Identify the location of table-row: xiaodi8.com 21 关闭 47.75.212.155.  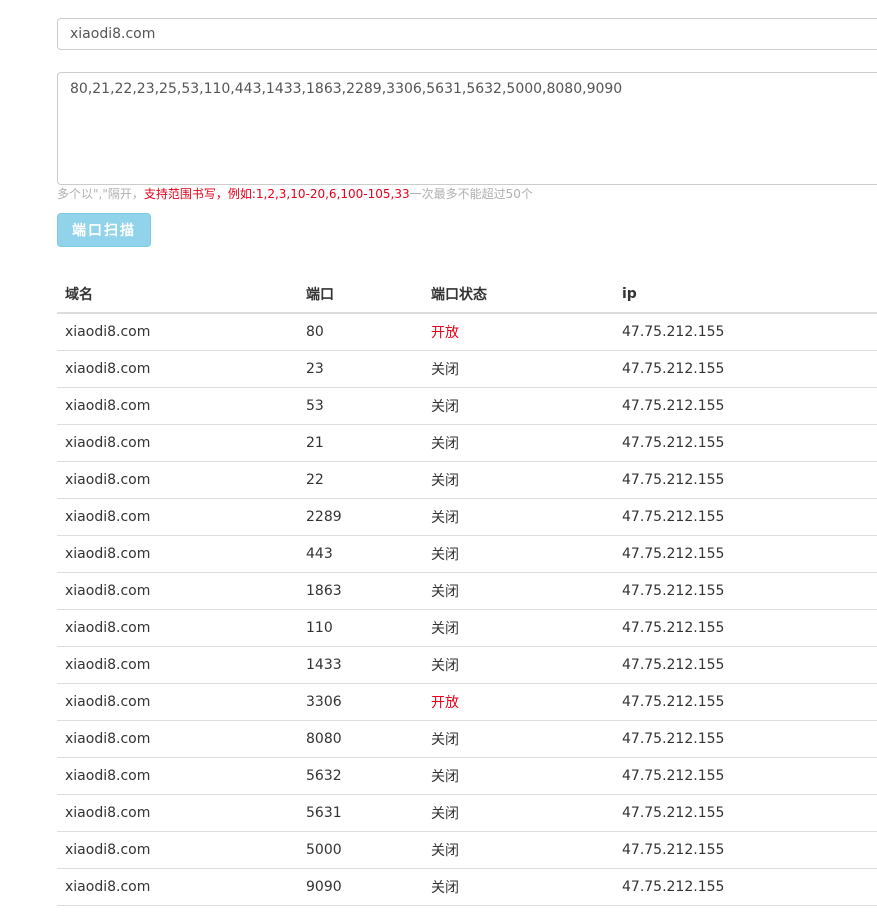
(467, 443).